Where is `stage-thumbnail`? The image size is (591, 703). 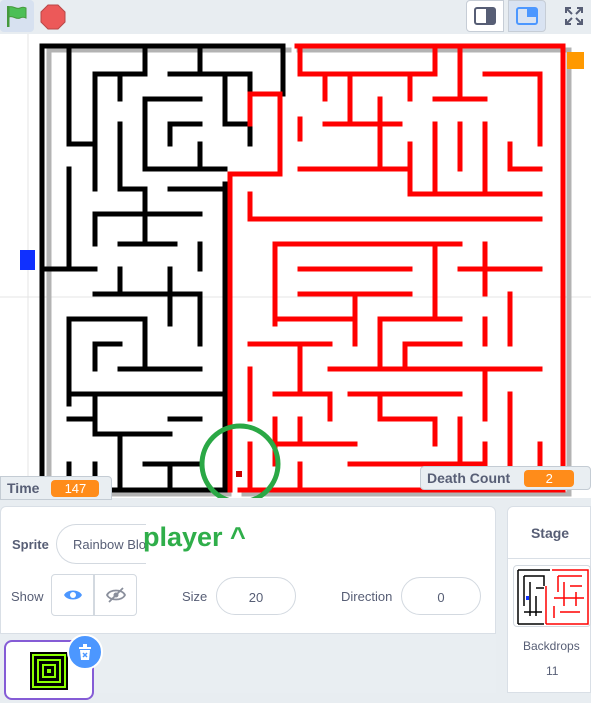 stage-thumbnail is located at coordinates (552, 596).